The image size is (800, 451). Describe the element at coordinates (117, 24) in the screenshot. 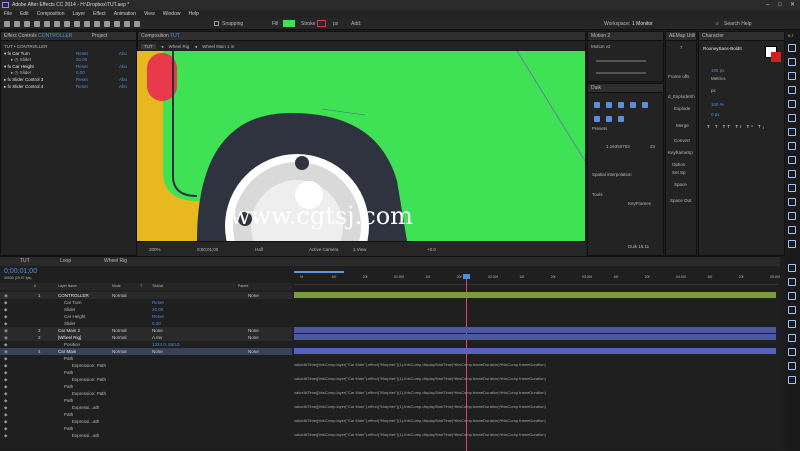

I see `eraser-tool-icon` at that location.